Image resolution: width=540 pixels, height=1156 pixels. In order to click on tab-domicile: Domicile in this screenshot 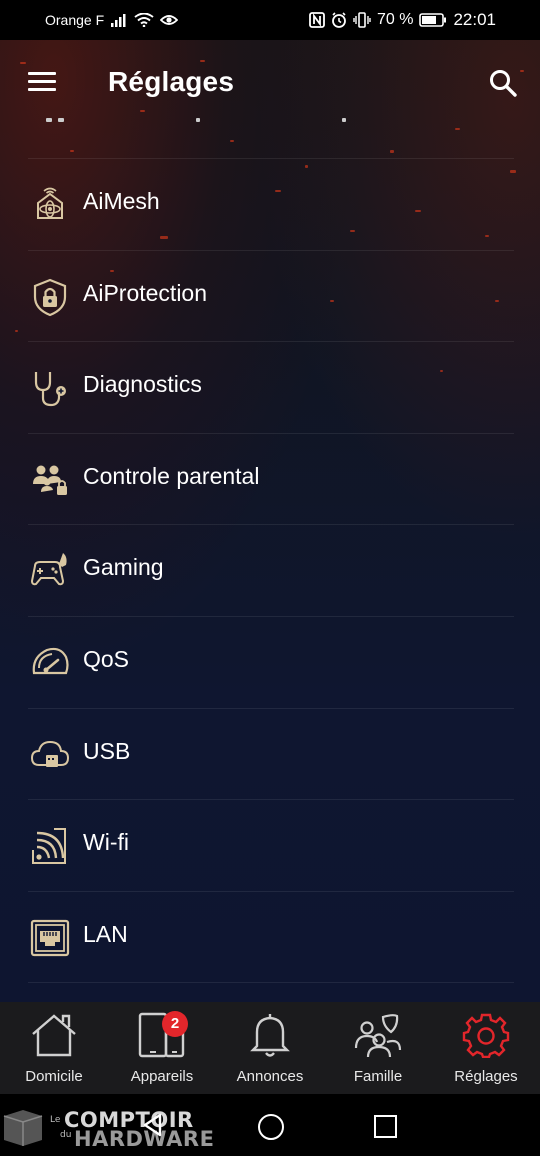, I will do `click(54, 1048)`.